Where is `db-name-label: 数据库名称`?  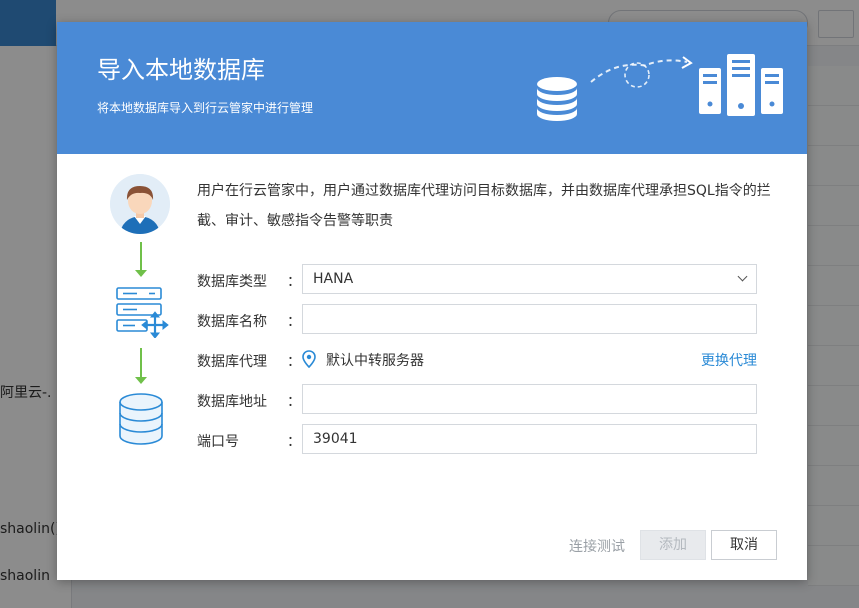 db-name-label: 数据库名称 is located at coordinates (232, 322).